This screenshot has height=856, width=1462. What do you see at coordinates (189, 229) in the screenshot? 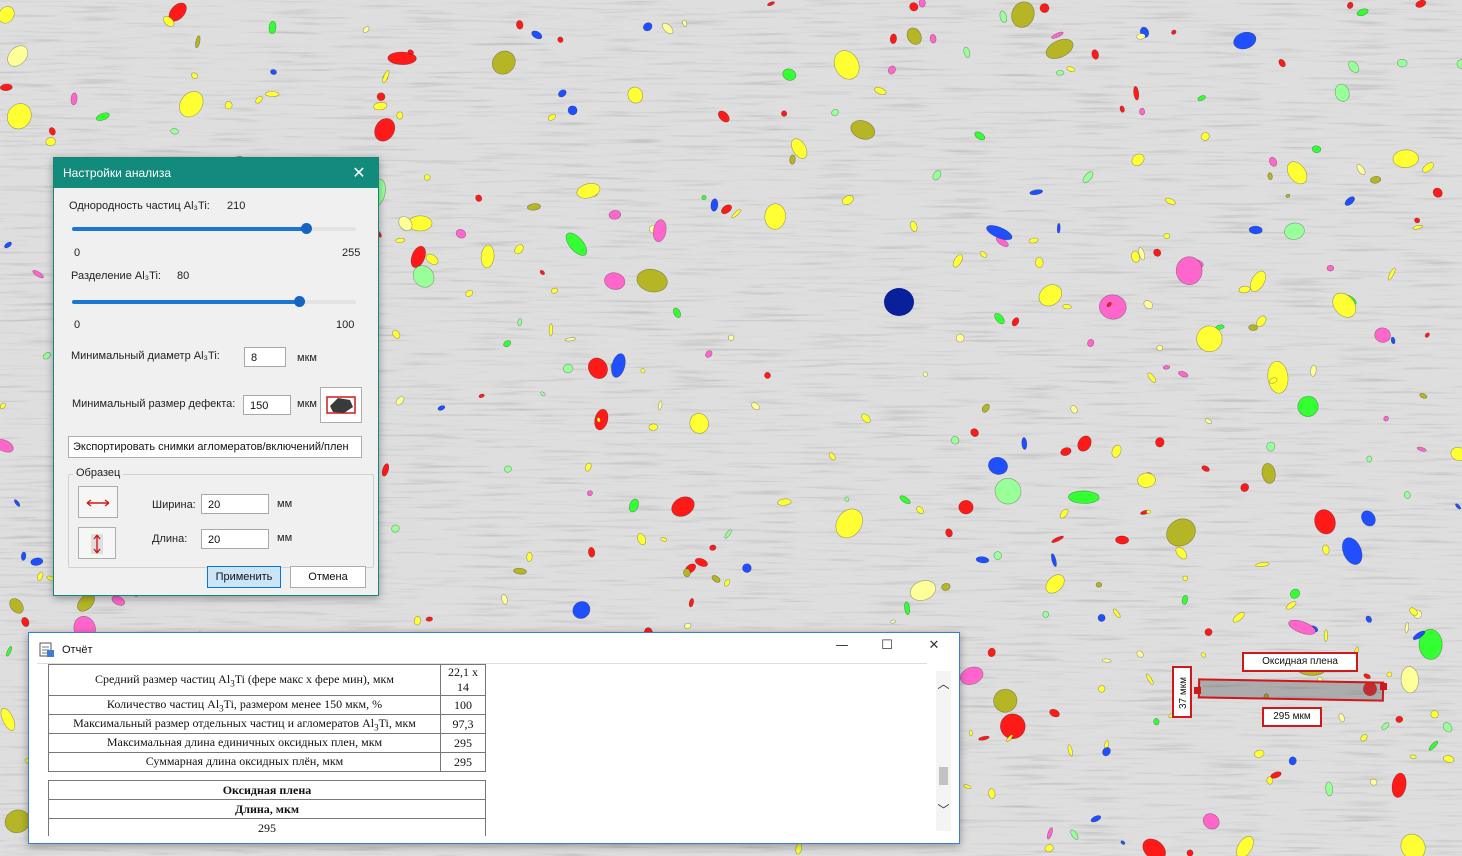
I see `uniformity-slider-fill` at bounding box center [189, 229].